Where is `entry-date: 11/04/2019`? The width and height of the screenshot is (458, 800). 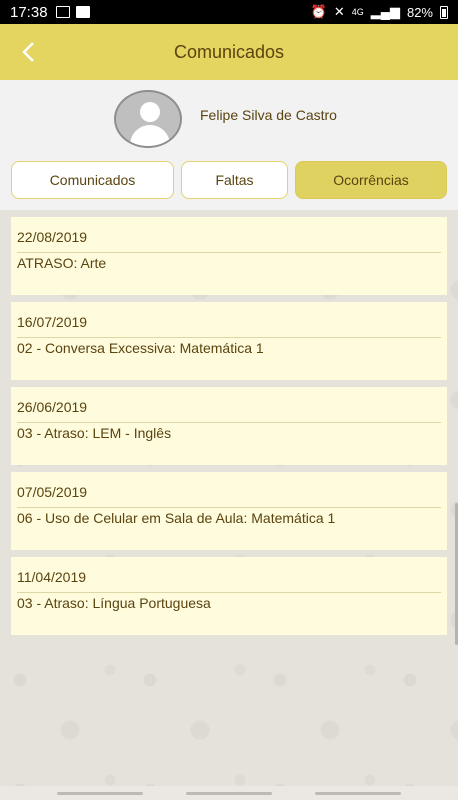
entry-date: 11/04/2019 is located at coordinates (52, 577).